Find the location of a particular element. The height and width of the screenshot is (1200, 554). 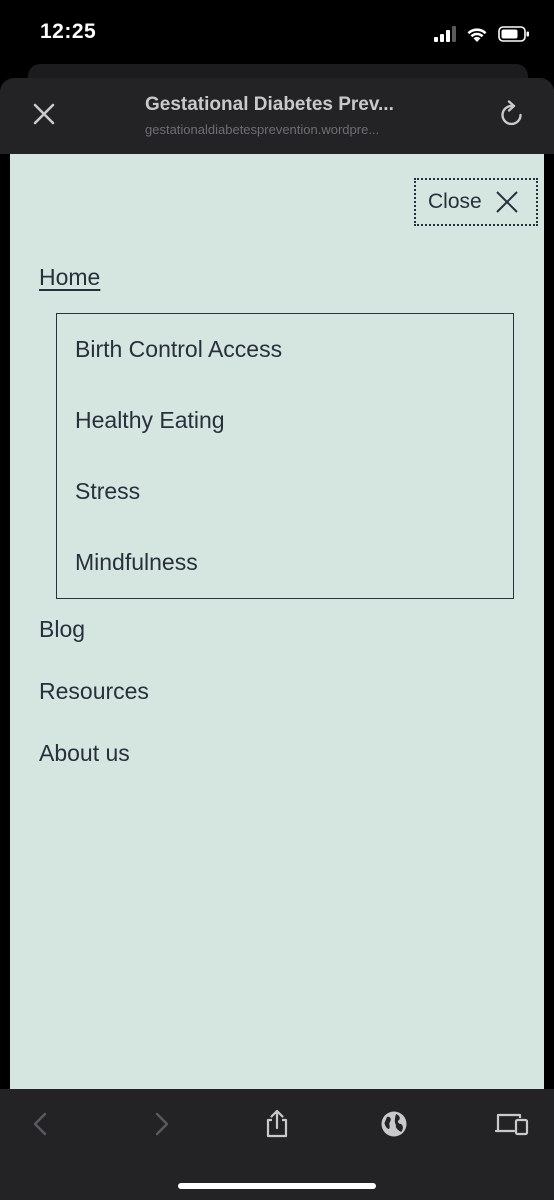

battery-icon is located at coordinates (513, 34).